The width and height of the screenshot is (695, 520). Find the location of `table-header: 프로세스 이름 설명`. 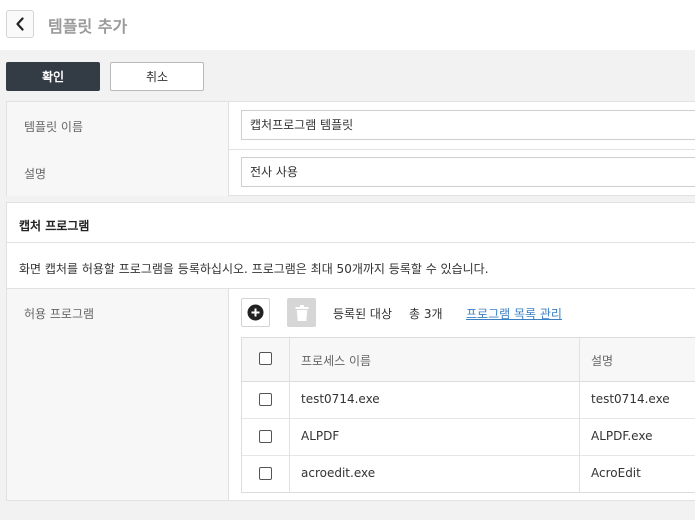

table-header: 프로세스 이름 설명 is located at coordinates (468, 360).